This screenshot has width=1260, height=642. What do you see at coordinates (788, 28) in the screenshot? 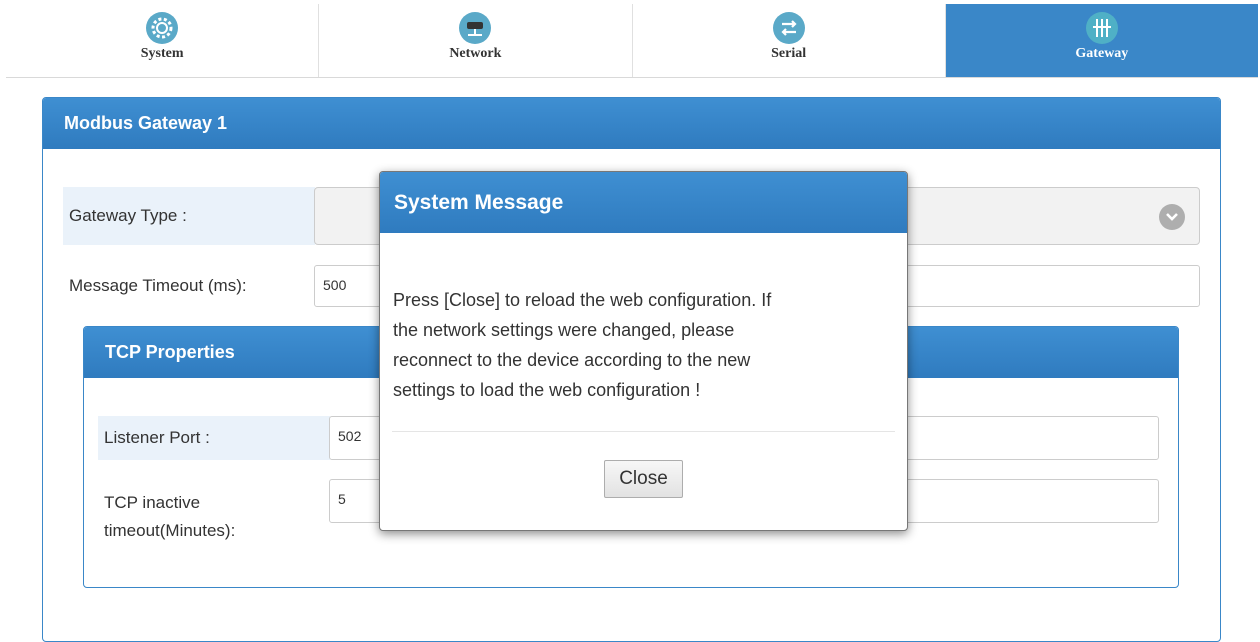
I see `serial-arrows-icon` at bounding box center [788, 28].